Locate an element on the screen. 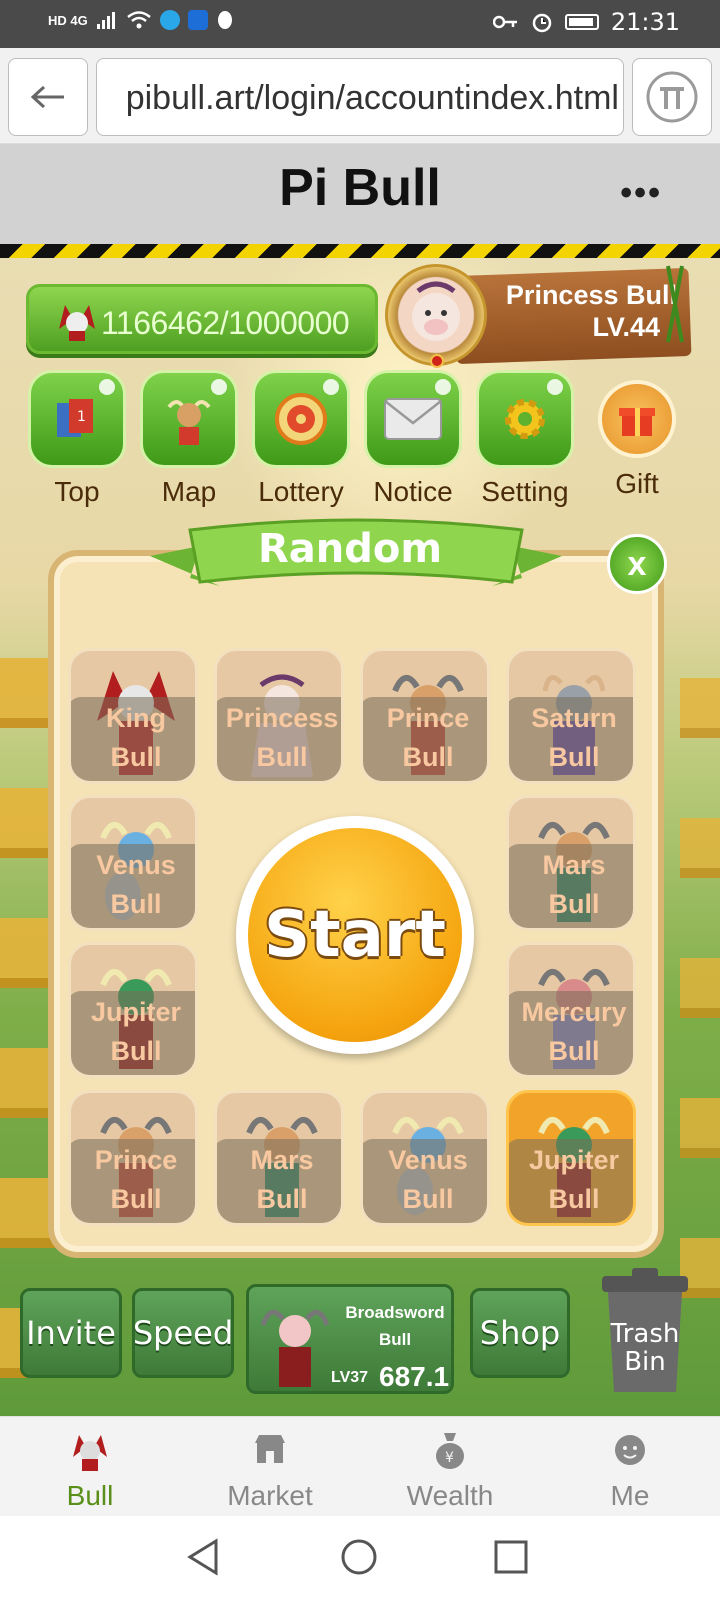  random-card-mercury-bull: Mercury Bull is located at coordinates (571, 1010).